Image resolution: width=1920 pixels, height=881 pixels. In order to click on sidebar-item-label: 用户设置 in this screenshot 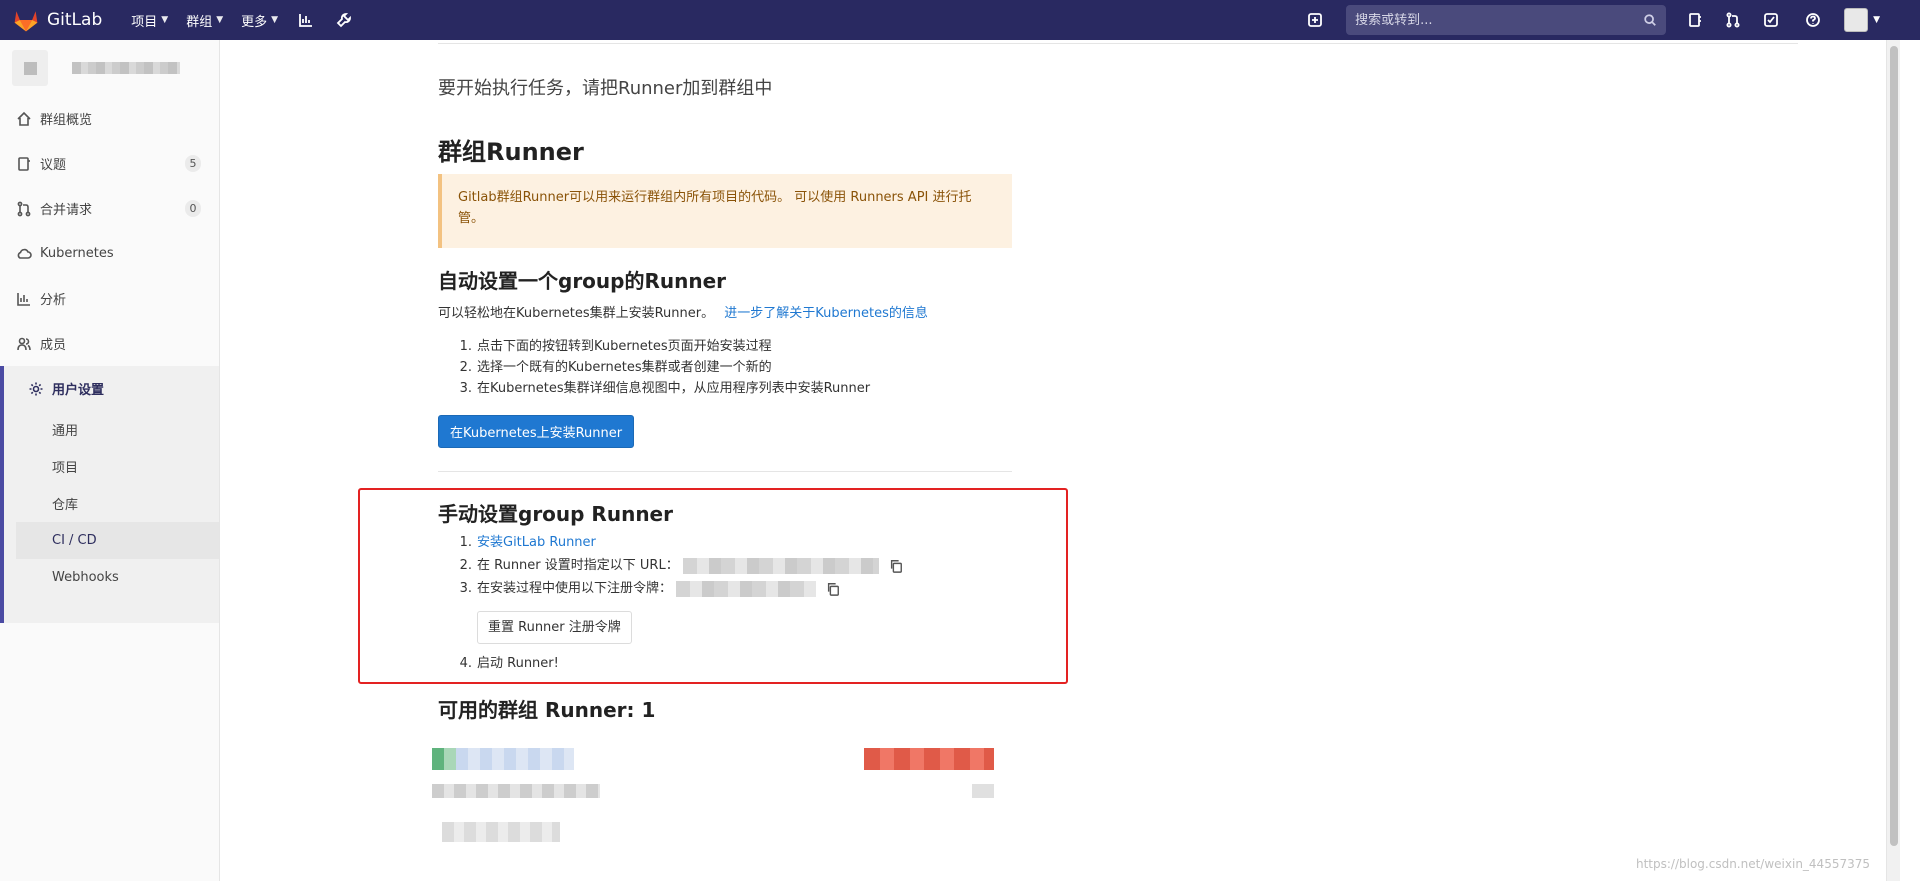, I will do `click(78, 390)`.